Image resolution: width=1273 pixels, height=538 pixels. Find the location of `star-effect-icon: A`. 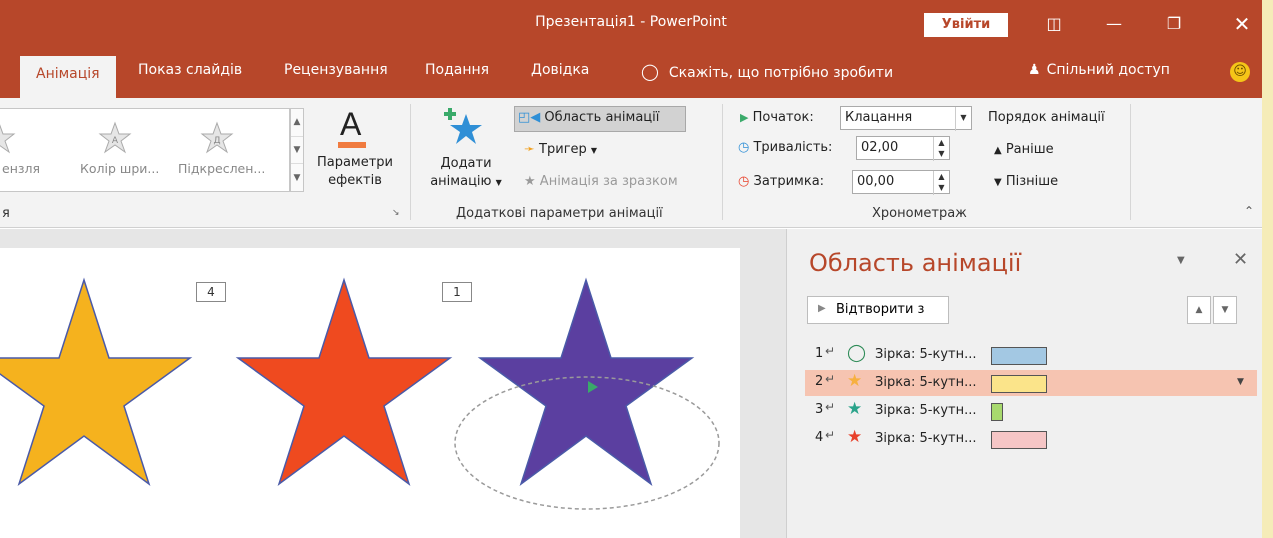

star-effect-icon: A is located at coordinates (115, 138).